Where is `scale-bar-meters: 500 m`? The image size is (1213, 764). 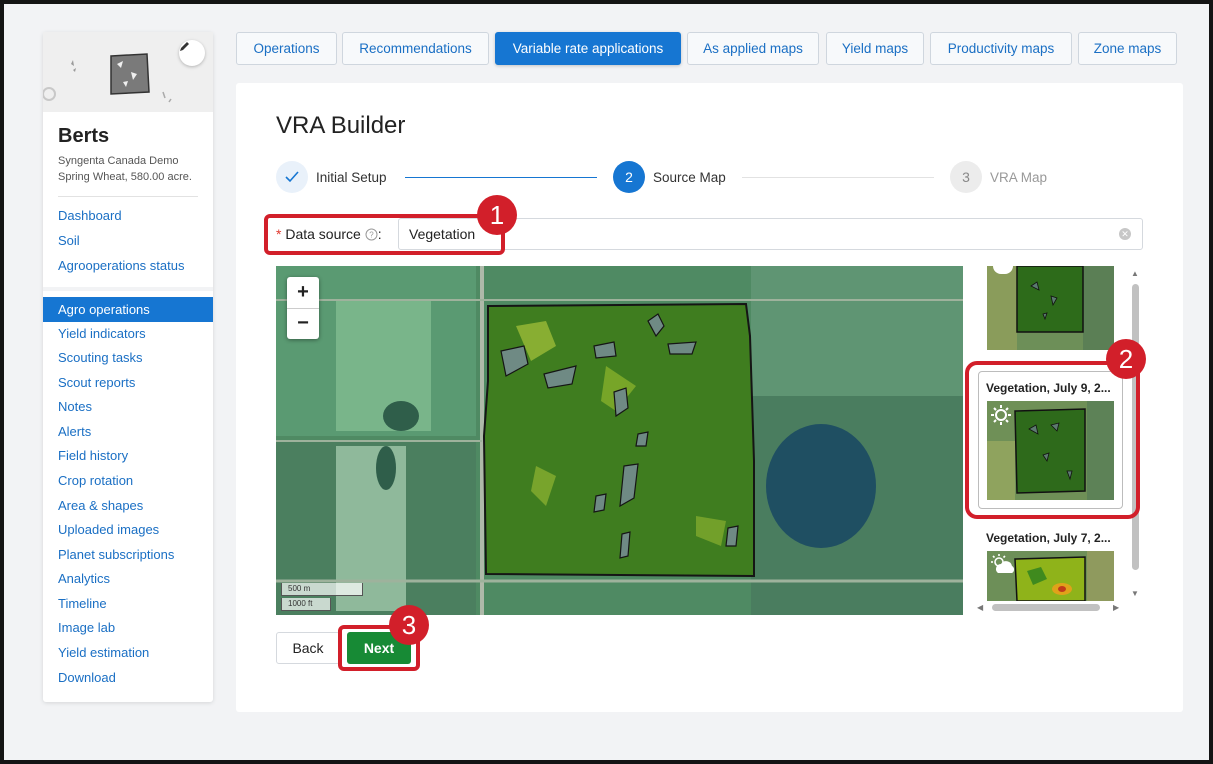
scale-bar-meters: 500 m is located at coordinates (322, 589).